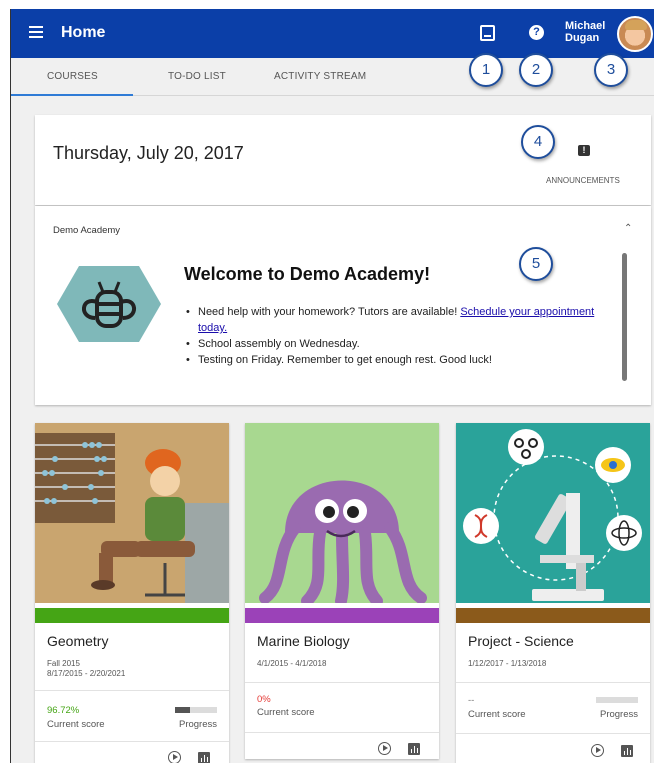  What do you see at coordinates (635, 34) in the screenshot?
I see `avatar` at bounding box center [635, 34].